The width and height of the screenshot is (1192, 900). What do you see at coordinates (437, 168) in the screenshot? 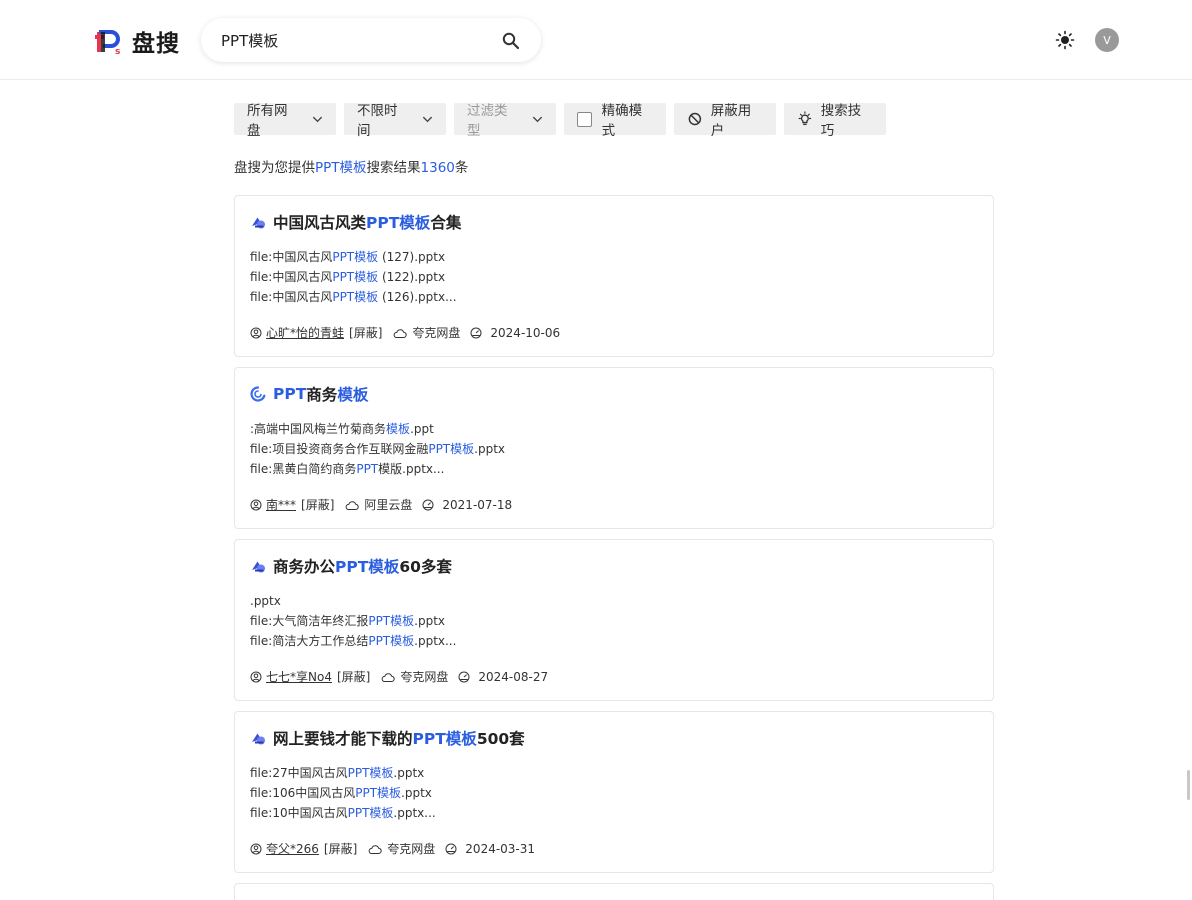
I see `result-count: 1360` at bounding box center [437, 168].